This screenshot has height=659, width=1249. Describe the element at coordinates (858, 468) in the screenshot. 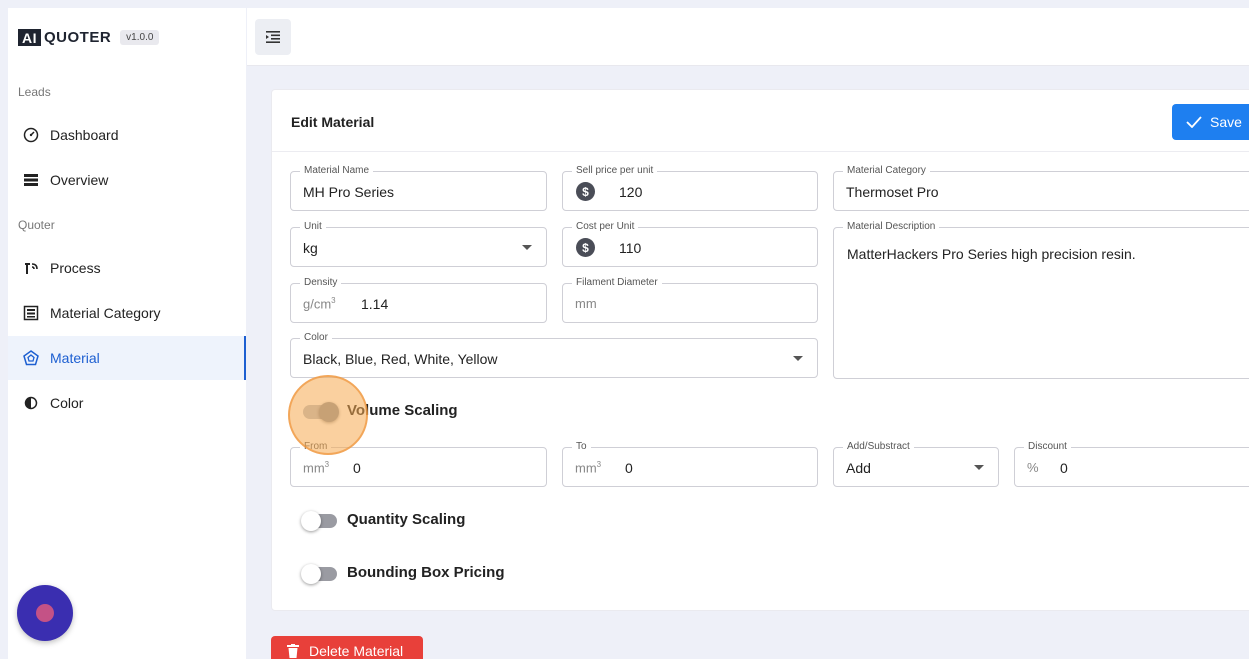

I see `add-subtract-value: Add` at that location.